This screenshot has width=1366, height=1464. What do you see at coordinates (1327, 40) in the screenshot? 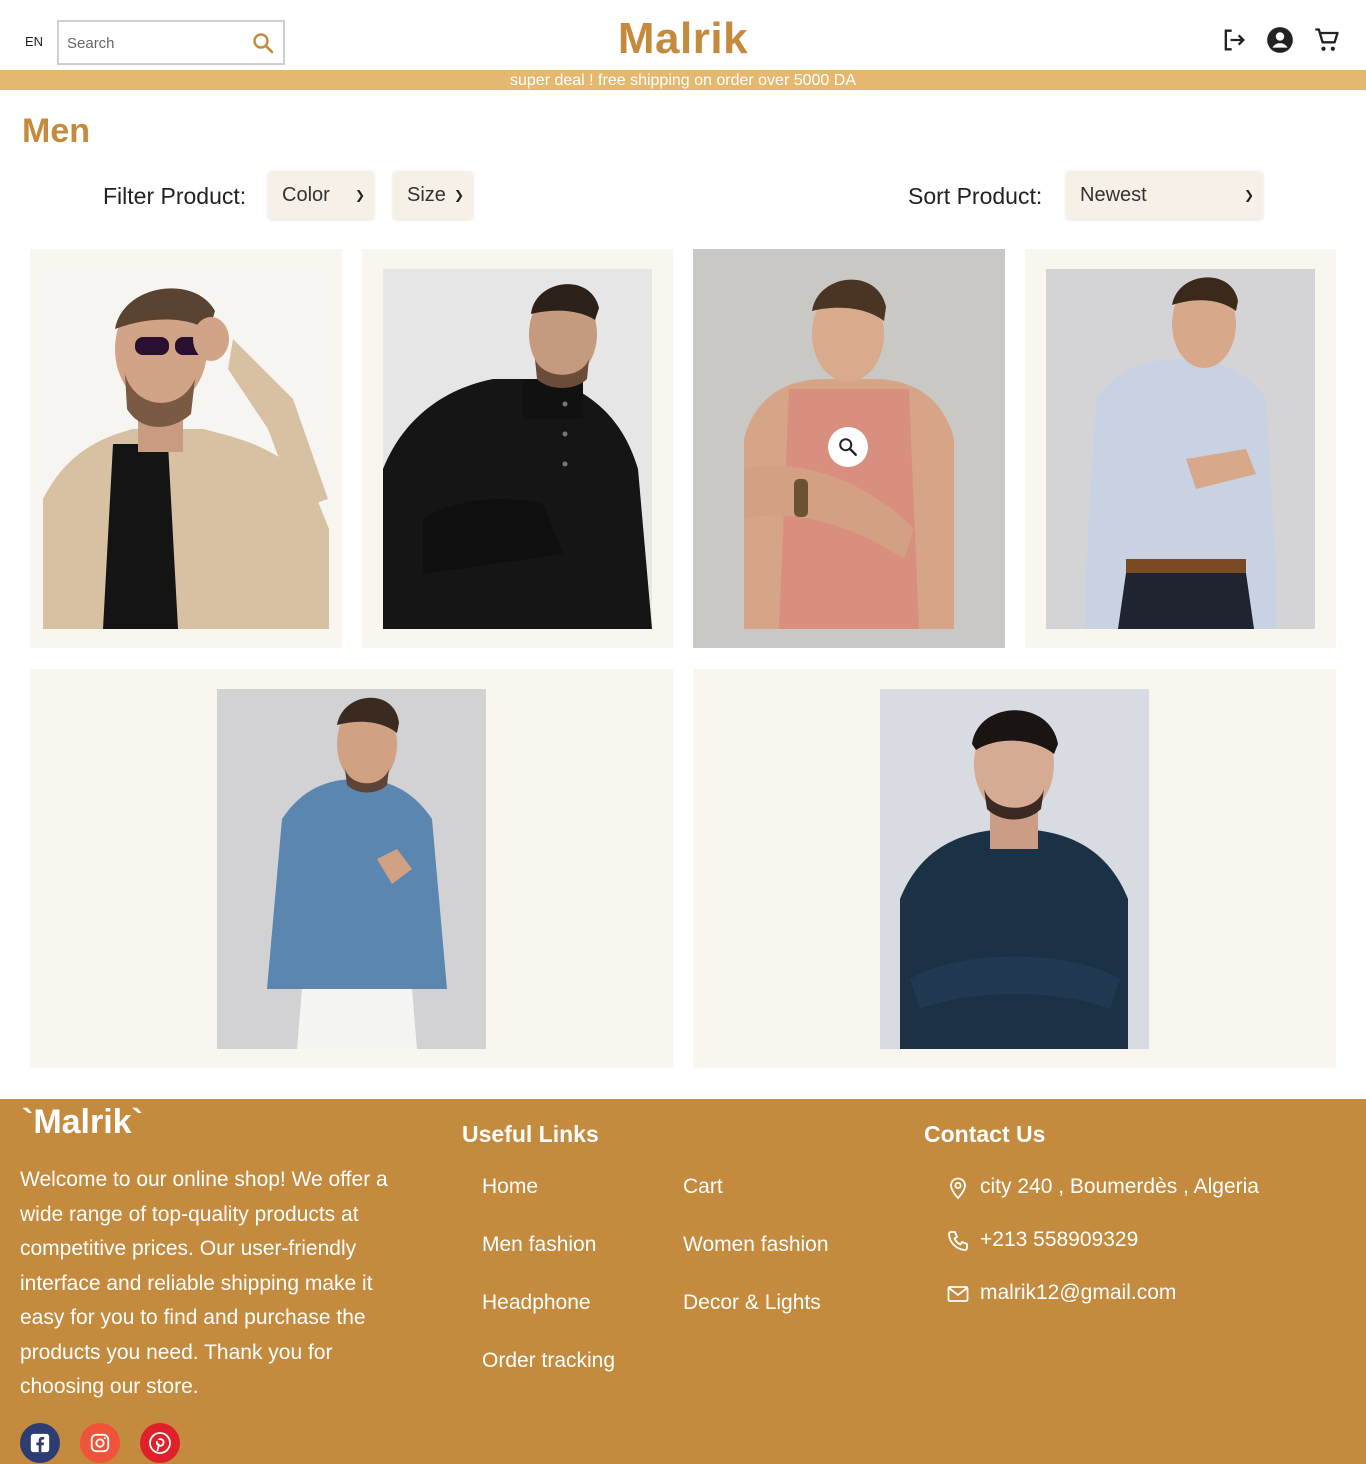
I see `cart-icon` at bounding box center [1327, 40].